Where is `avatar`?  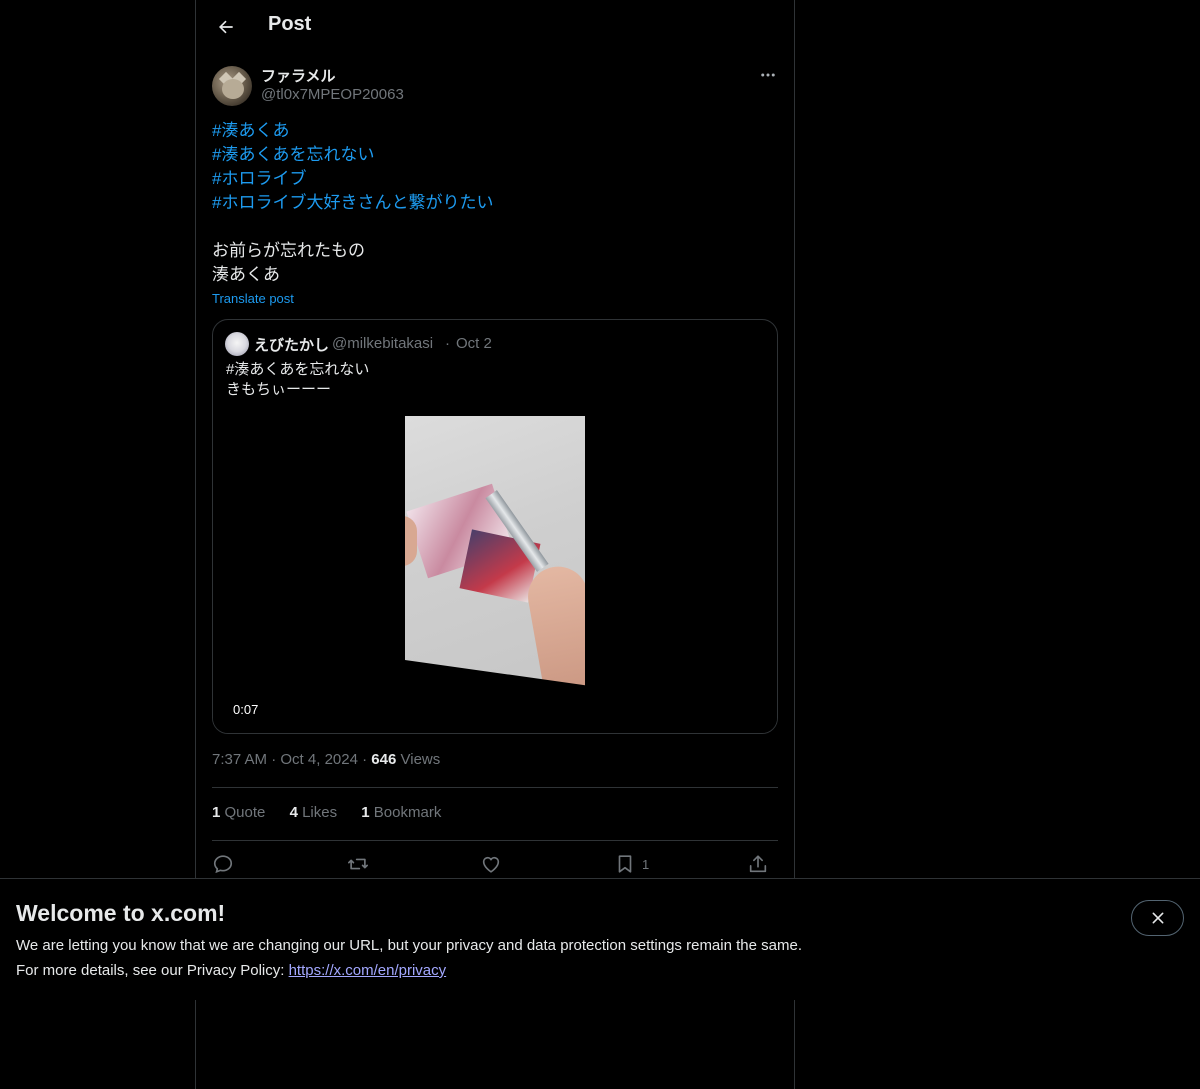 avatar is located at coordinates (232, 86).